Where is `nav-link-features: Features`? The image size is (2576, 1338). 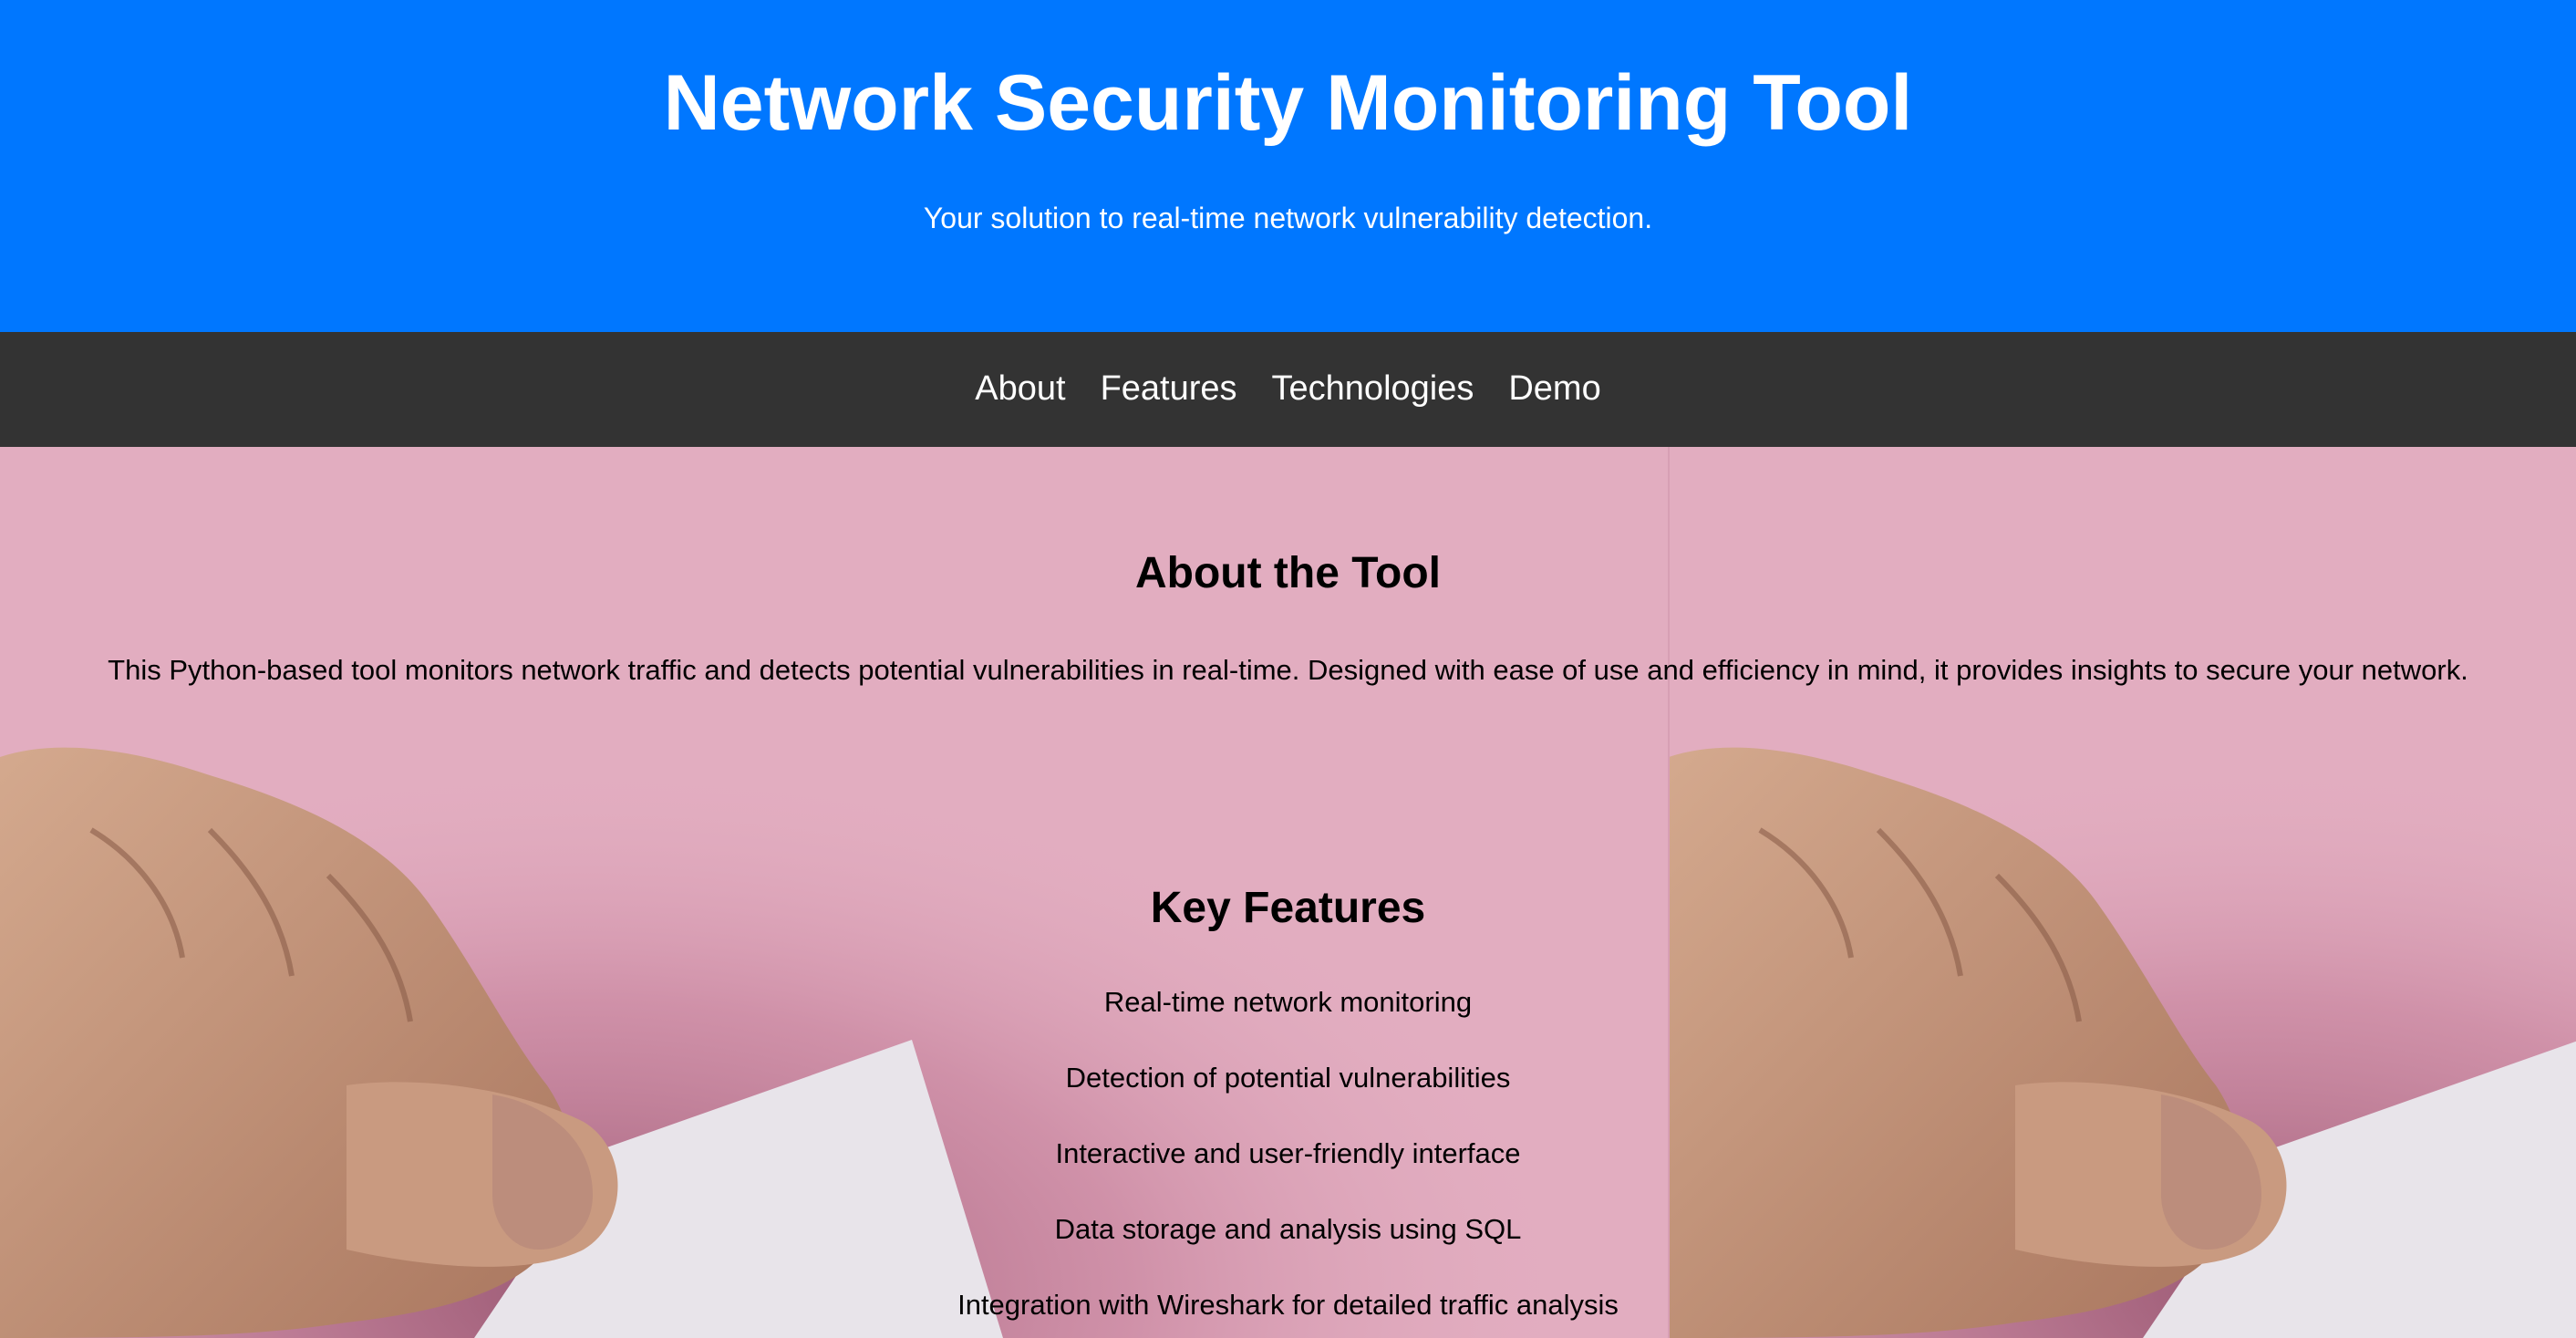 nav-link-features: Features is located at coordinates (1169, 389).